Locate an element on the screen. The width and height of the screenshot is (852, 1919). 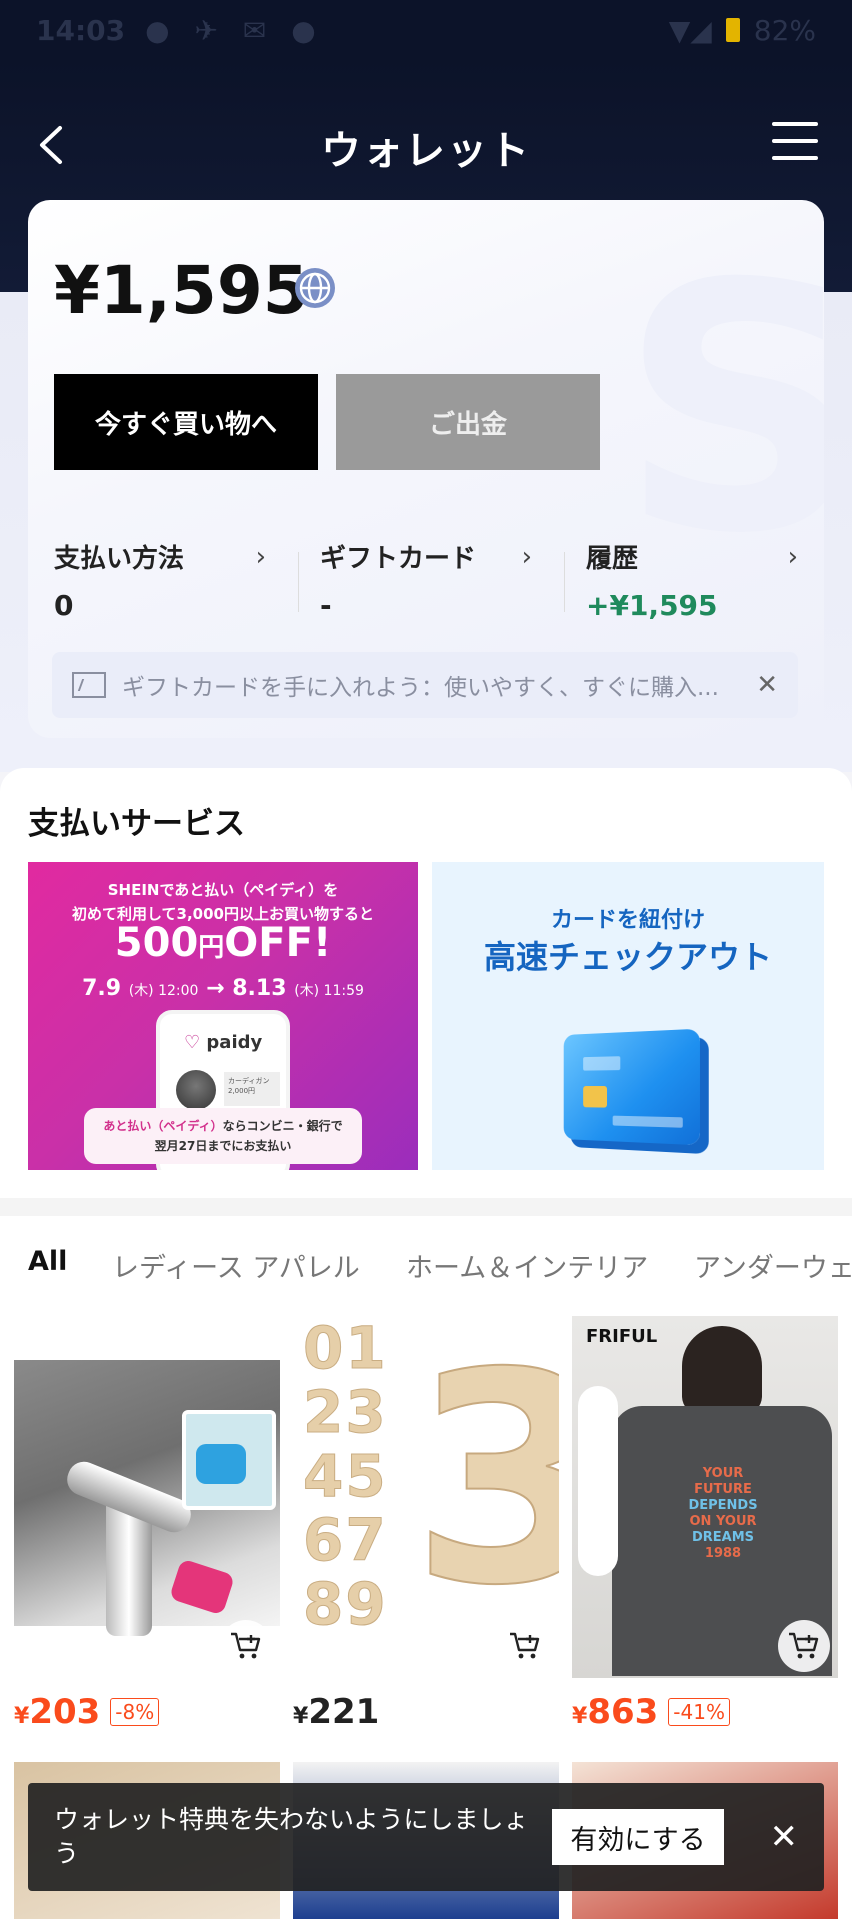
discount-badge: -8% is located at coordinates (135, 1712).